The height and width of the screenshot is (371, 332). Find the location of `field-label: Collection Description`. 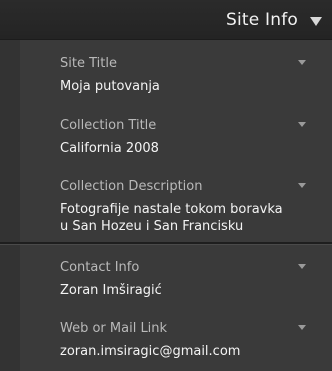

field-label: Collection Description is located at coordinates (131, 186).